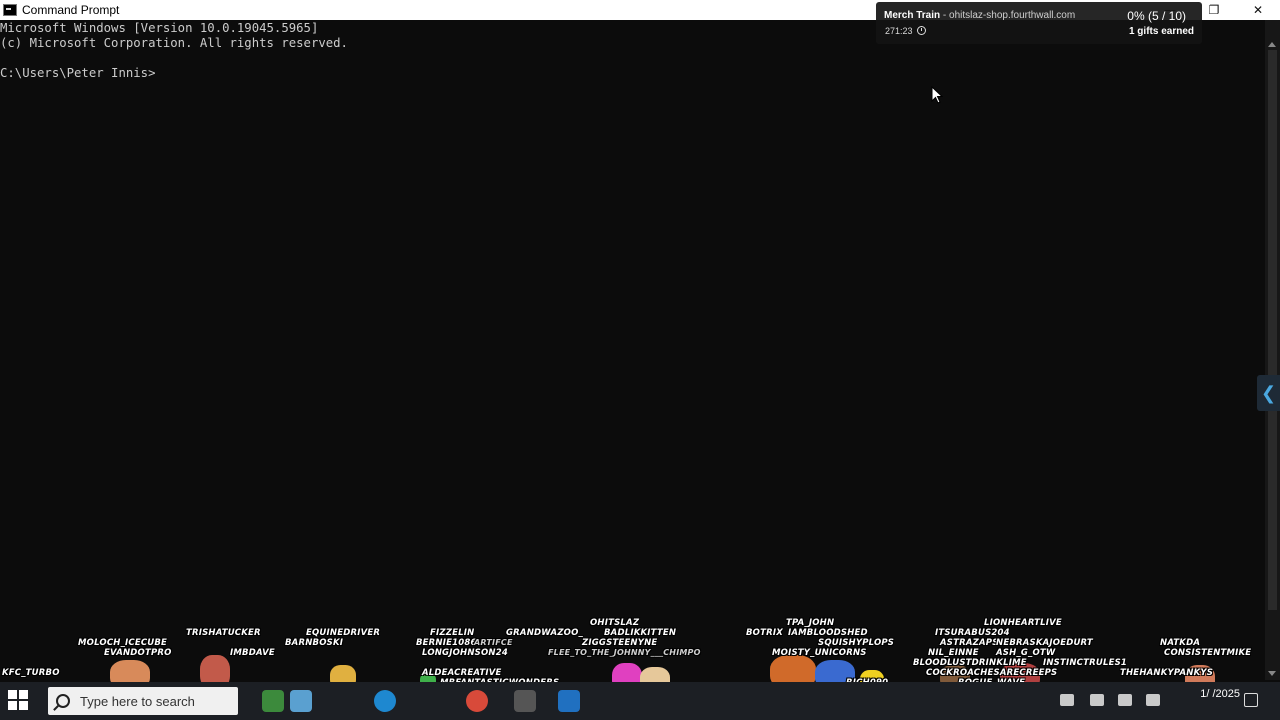  I want to click on side-panel-toggle: ❮, so click(1268, 393).